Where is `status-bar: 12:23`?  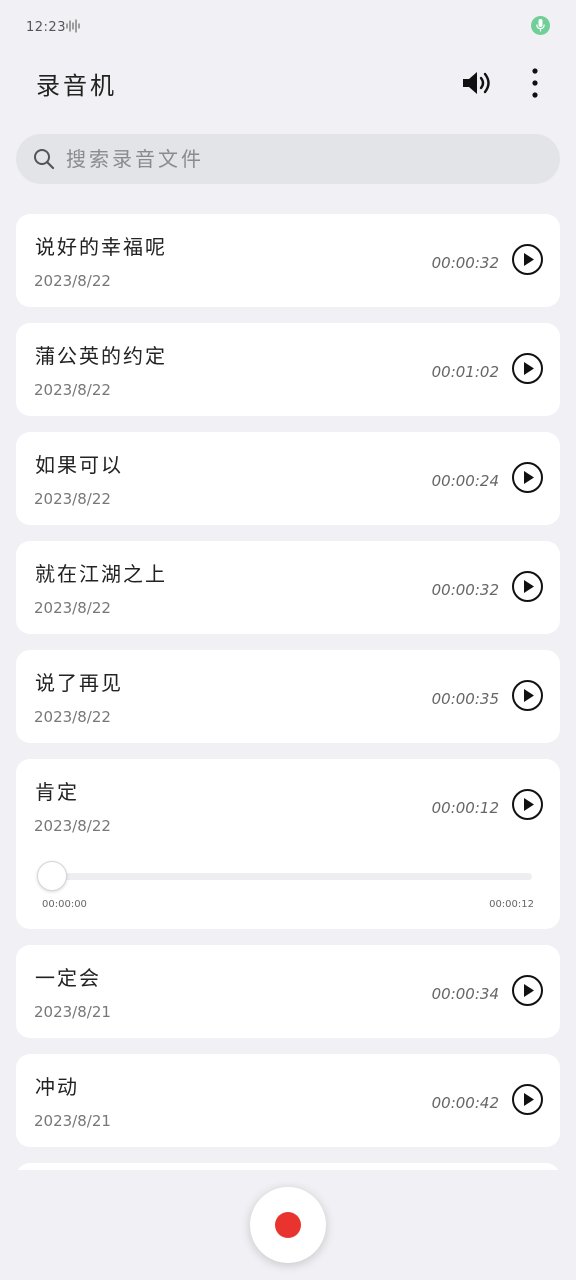 status-bar: 12:23 is located at coordinates (288, 26).